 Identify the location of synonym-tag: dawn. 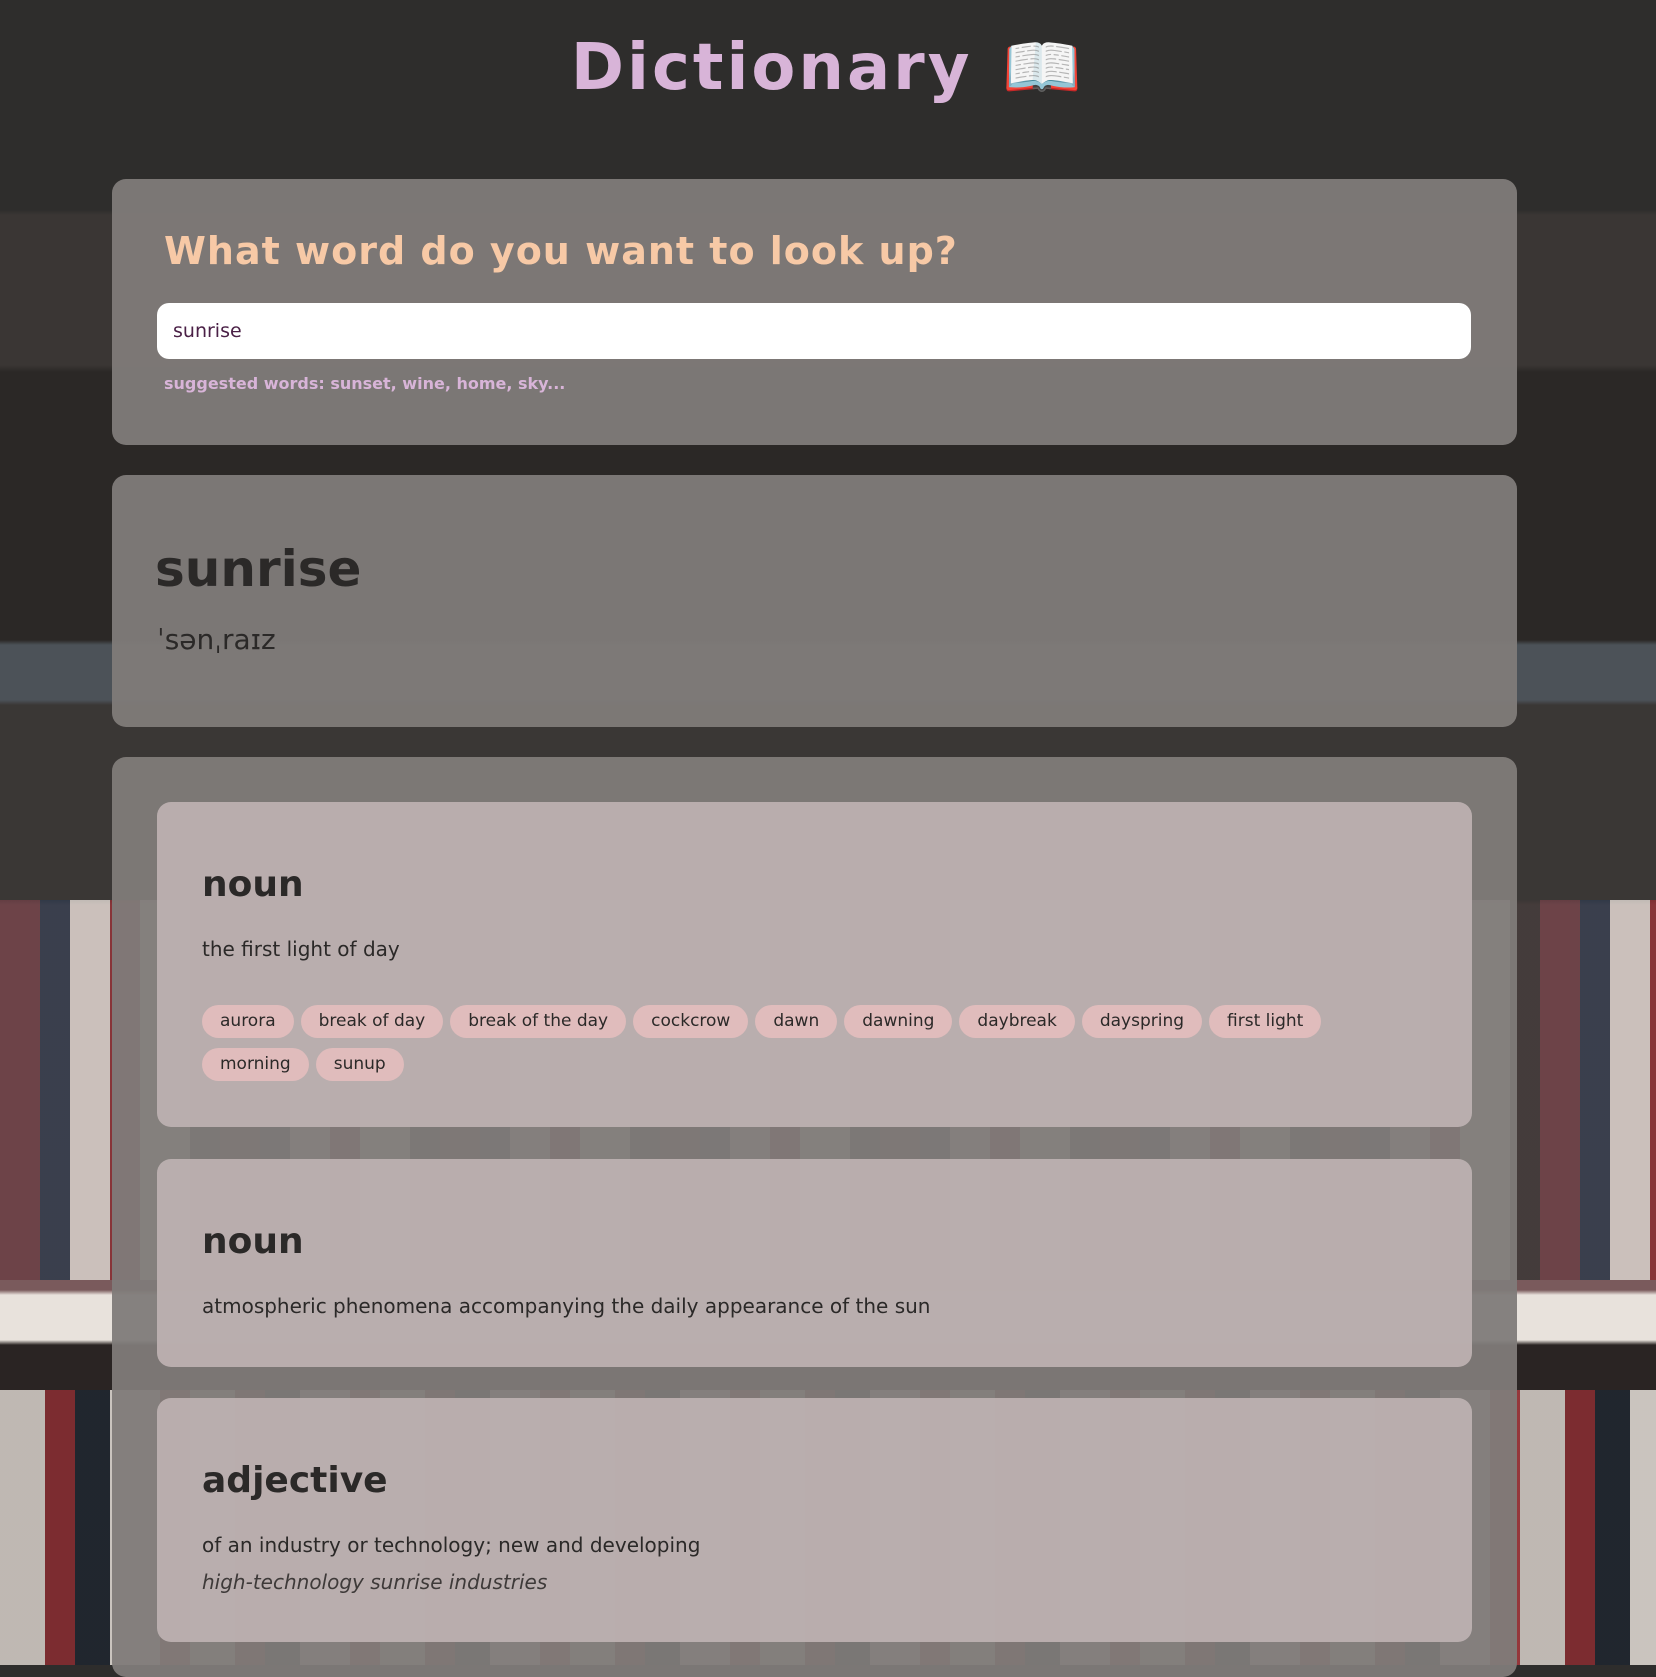
(796, 1021).